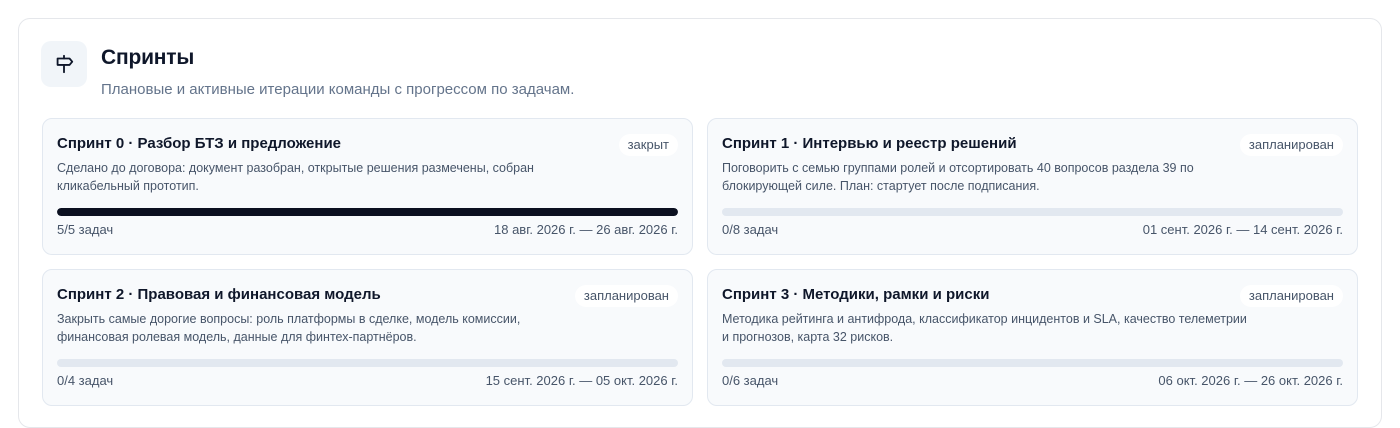 The width and height of the screenshot is (1400, 428). I want to click on date-range: 15 сент. 2026 г. — 05 окт. 2026 г., so click(581, 380).